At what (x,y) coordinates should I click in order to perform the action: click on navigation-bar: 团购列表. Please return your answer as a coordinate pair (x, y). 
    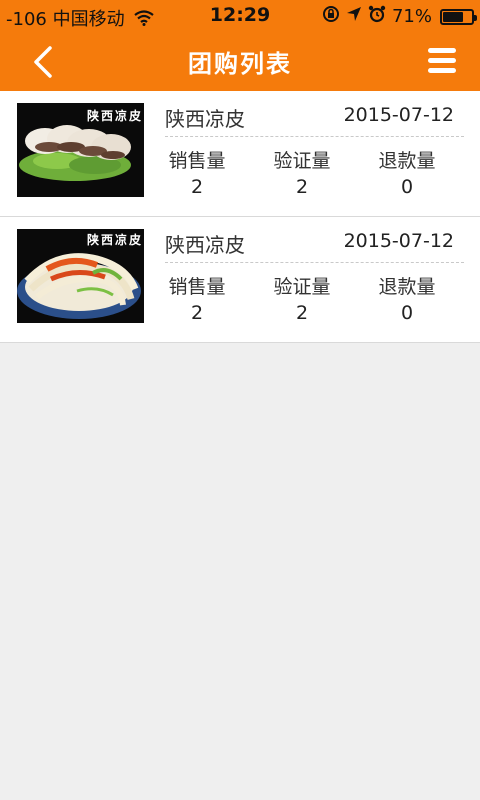
    Looking at the image, I should click on (240, 61).